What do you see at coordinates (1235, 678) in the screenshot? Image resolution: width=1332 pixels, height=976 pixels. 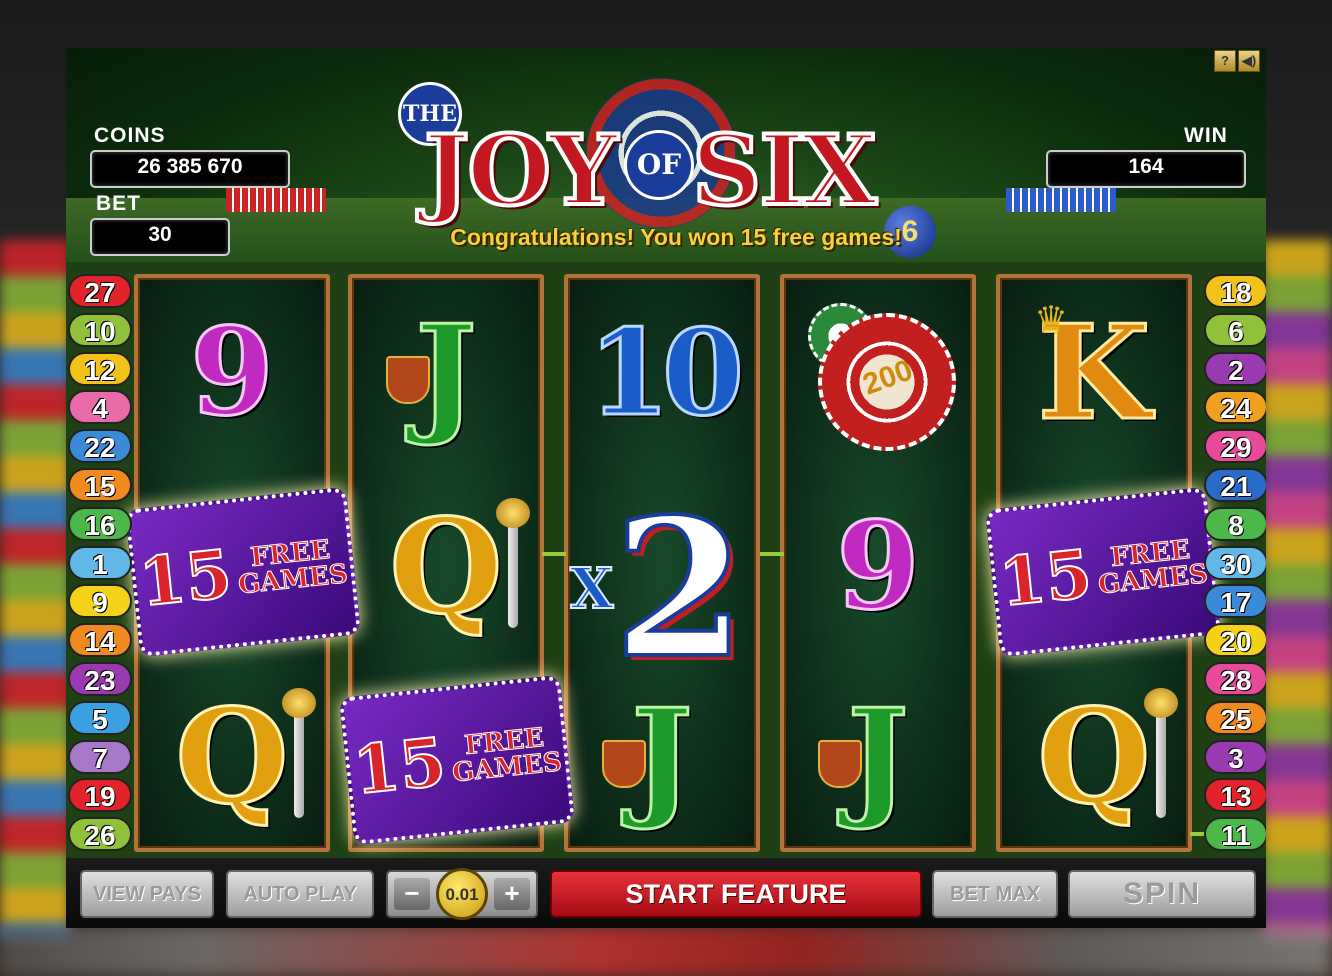 I see `payline-number-right: 28` at bounding box center [1235, 678].